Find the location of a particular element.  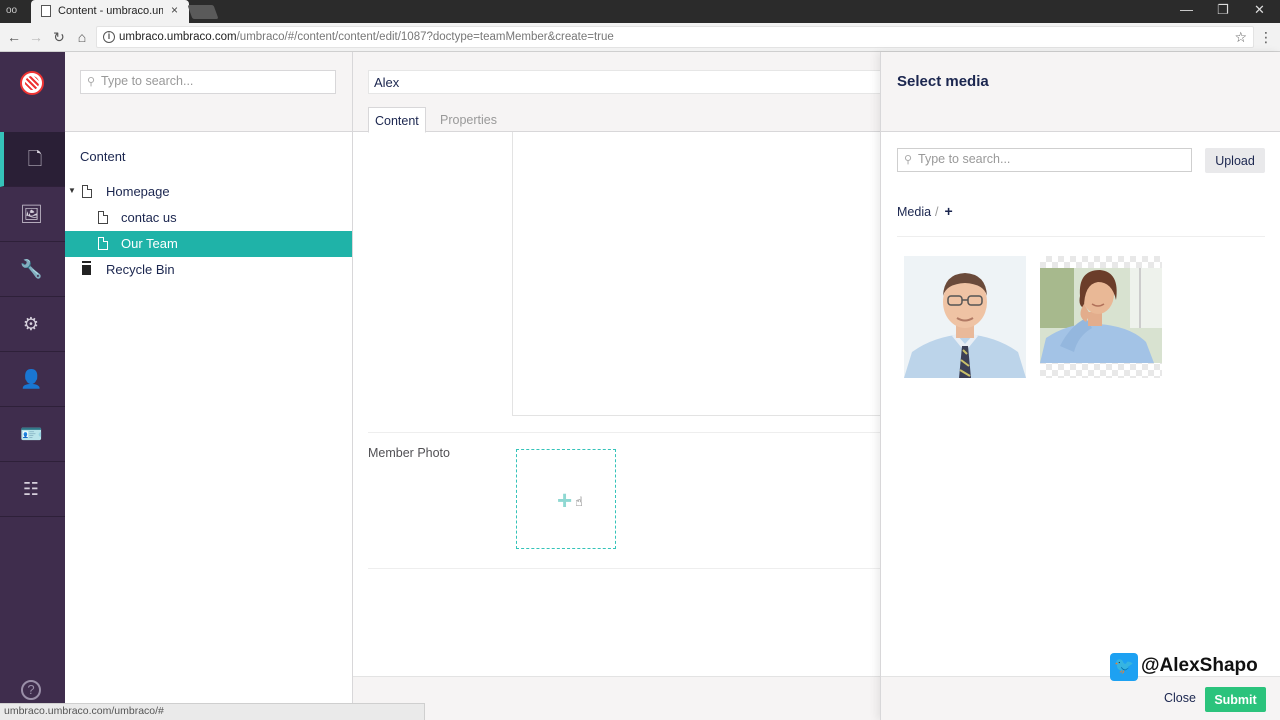

tree-node-label: Homepage is located at coordinates (138, 191).